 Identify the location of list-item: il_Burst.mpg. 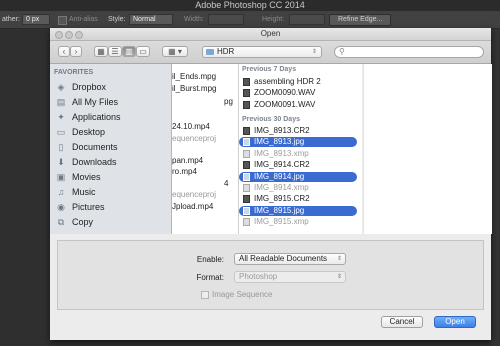
(194, 89).